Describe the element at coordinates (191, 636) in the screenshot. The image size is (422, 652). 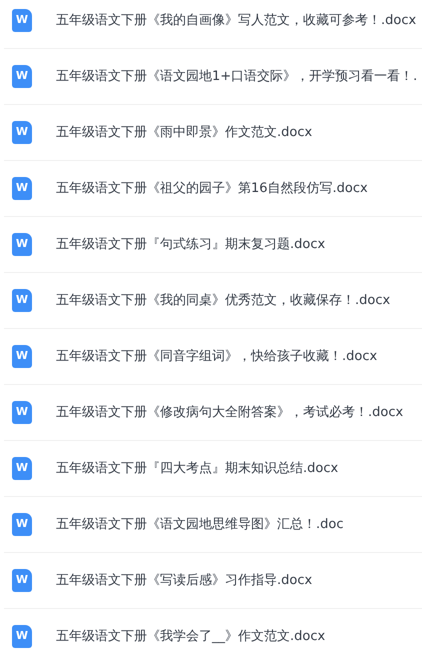
I see `file-name: 五年级语文下册《我学会了__》作文范文.docx` at that location.